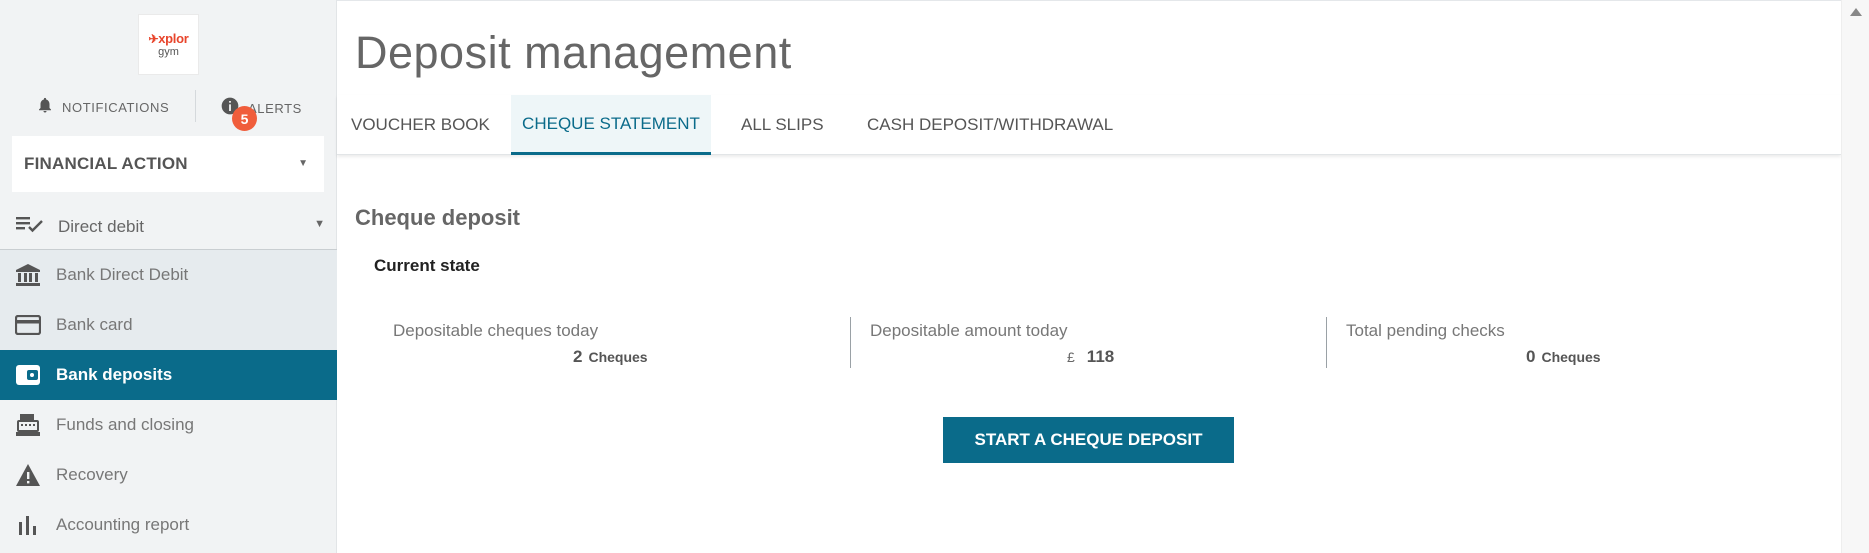  Describe the element at coordinates (1531, 356) in the screenshot. I see `stat-value: 0` at that location.